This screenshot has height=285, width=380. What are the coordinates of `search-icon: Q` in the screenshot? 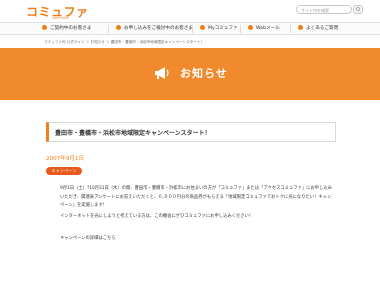 It's located at (358, 10).